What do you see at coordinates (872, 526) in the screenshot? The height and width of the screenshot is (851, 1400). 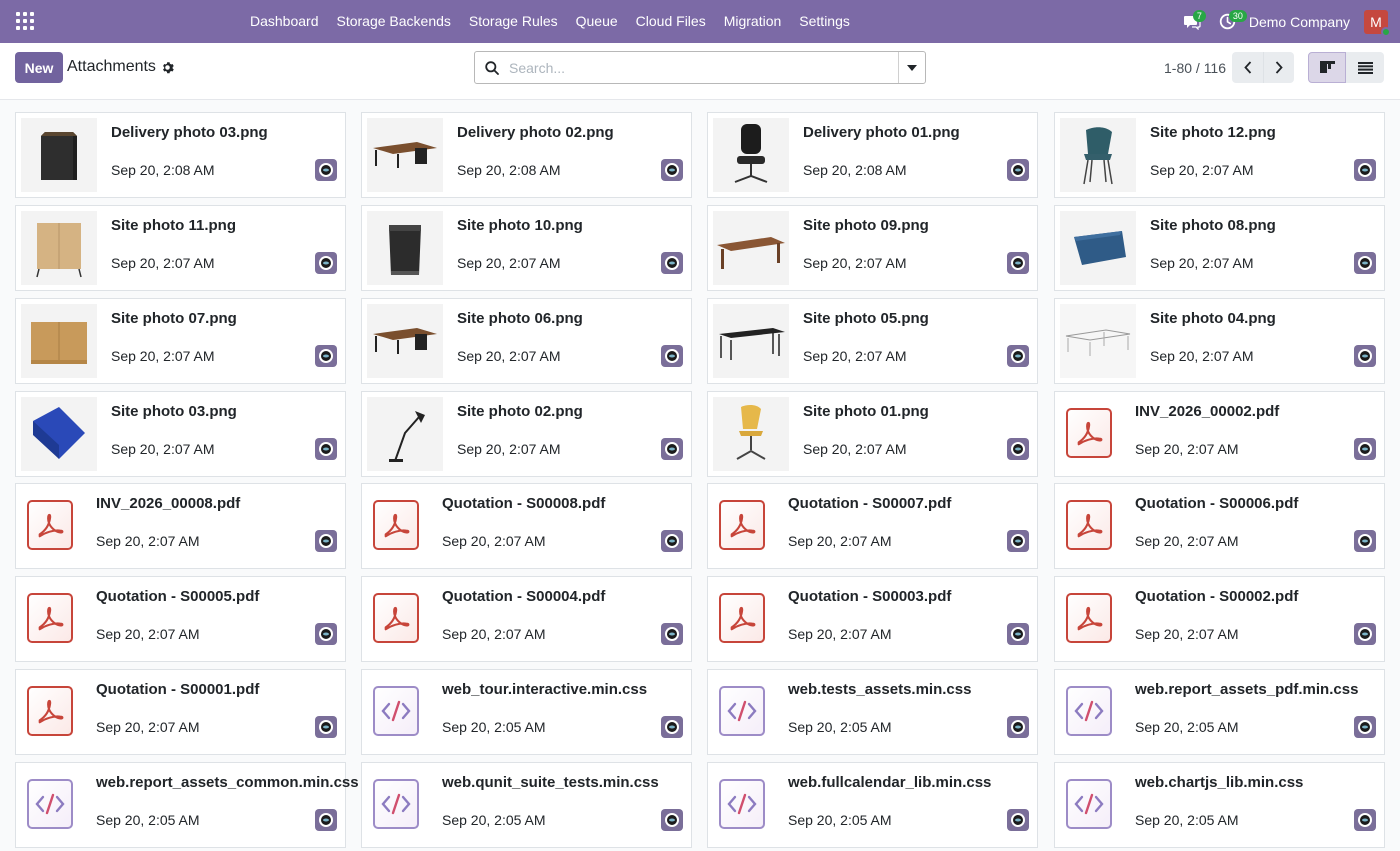 I see `attachment-card: Quotation - S00007.pdf Sep 20, 2:07 AM` at bounding box center [872, 526].